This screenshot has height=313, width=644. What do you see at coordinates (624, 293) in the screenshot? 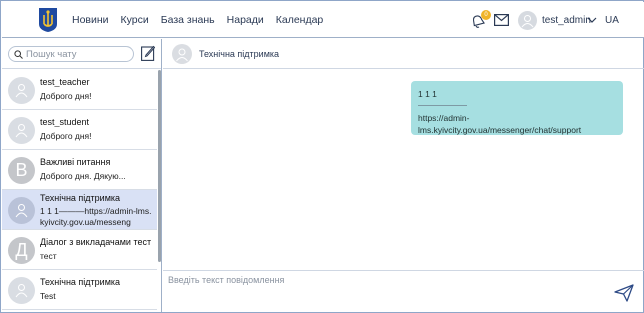
I see `send-icon` at bounding box center [624, 293].